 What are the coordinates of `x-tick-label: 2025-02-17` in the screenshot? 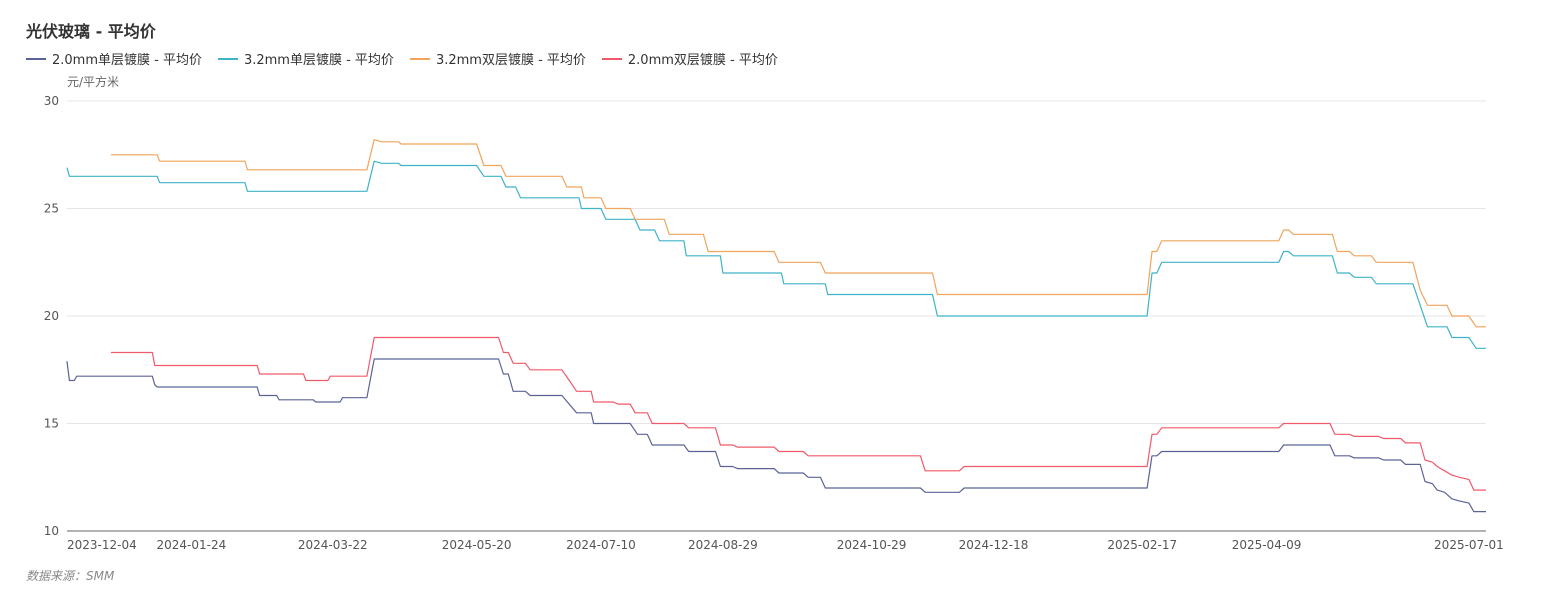 It's located at (1142, 545).